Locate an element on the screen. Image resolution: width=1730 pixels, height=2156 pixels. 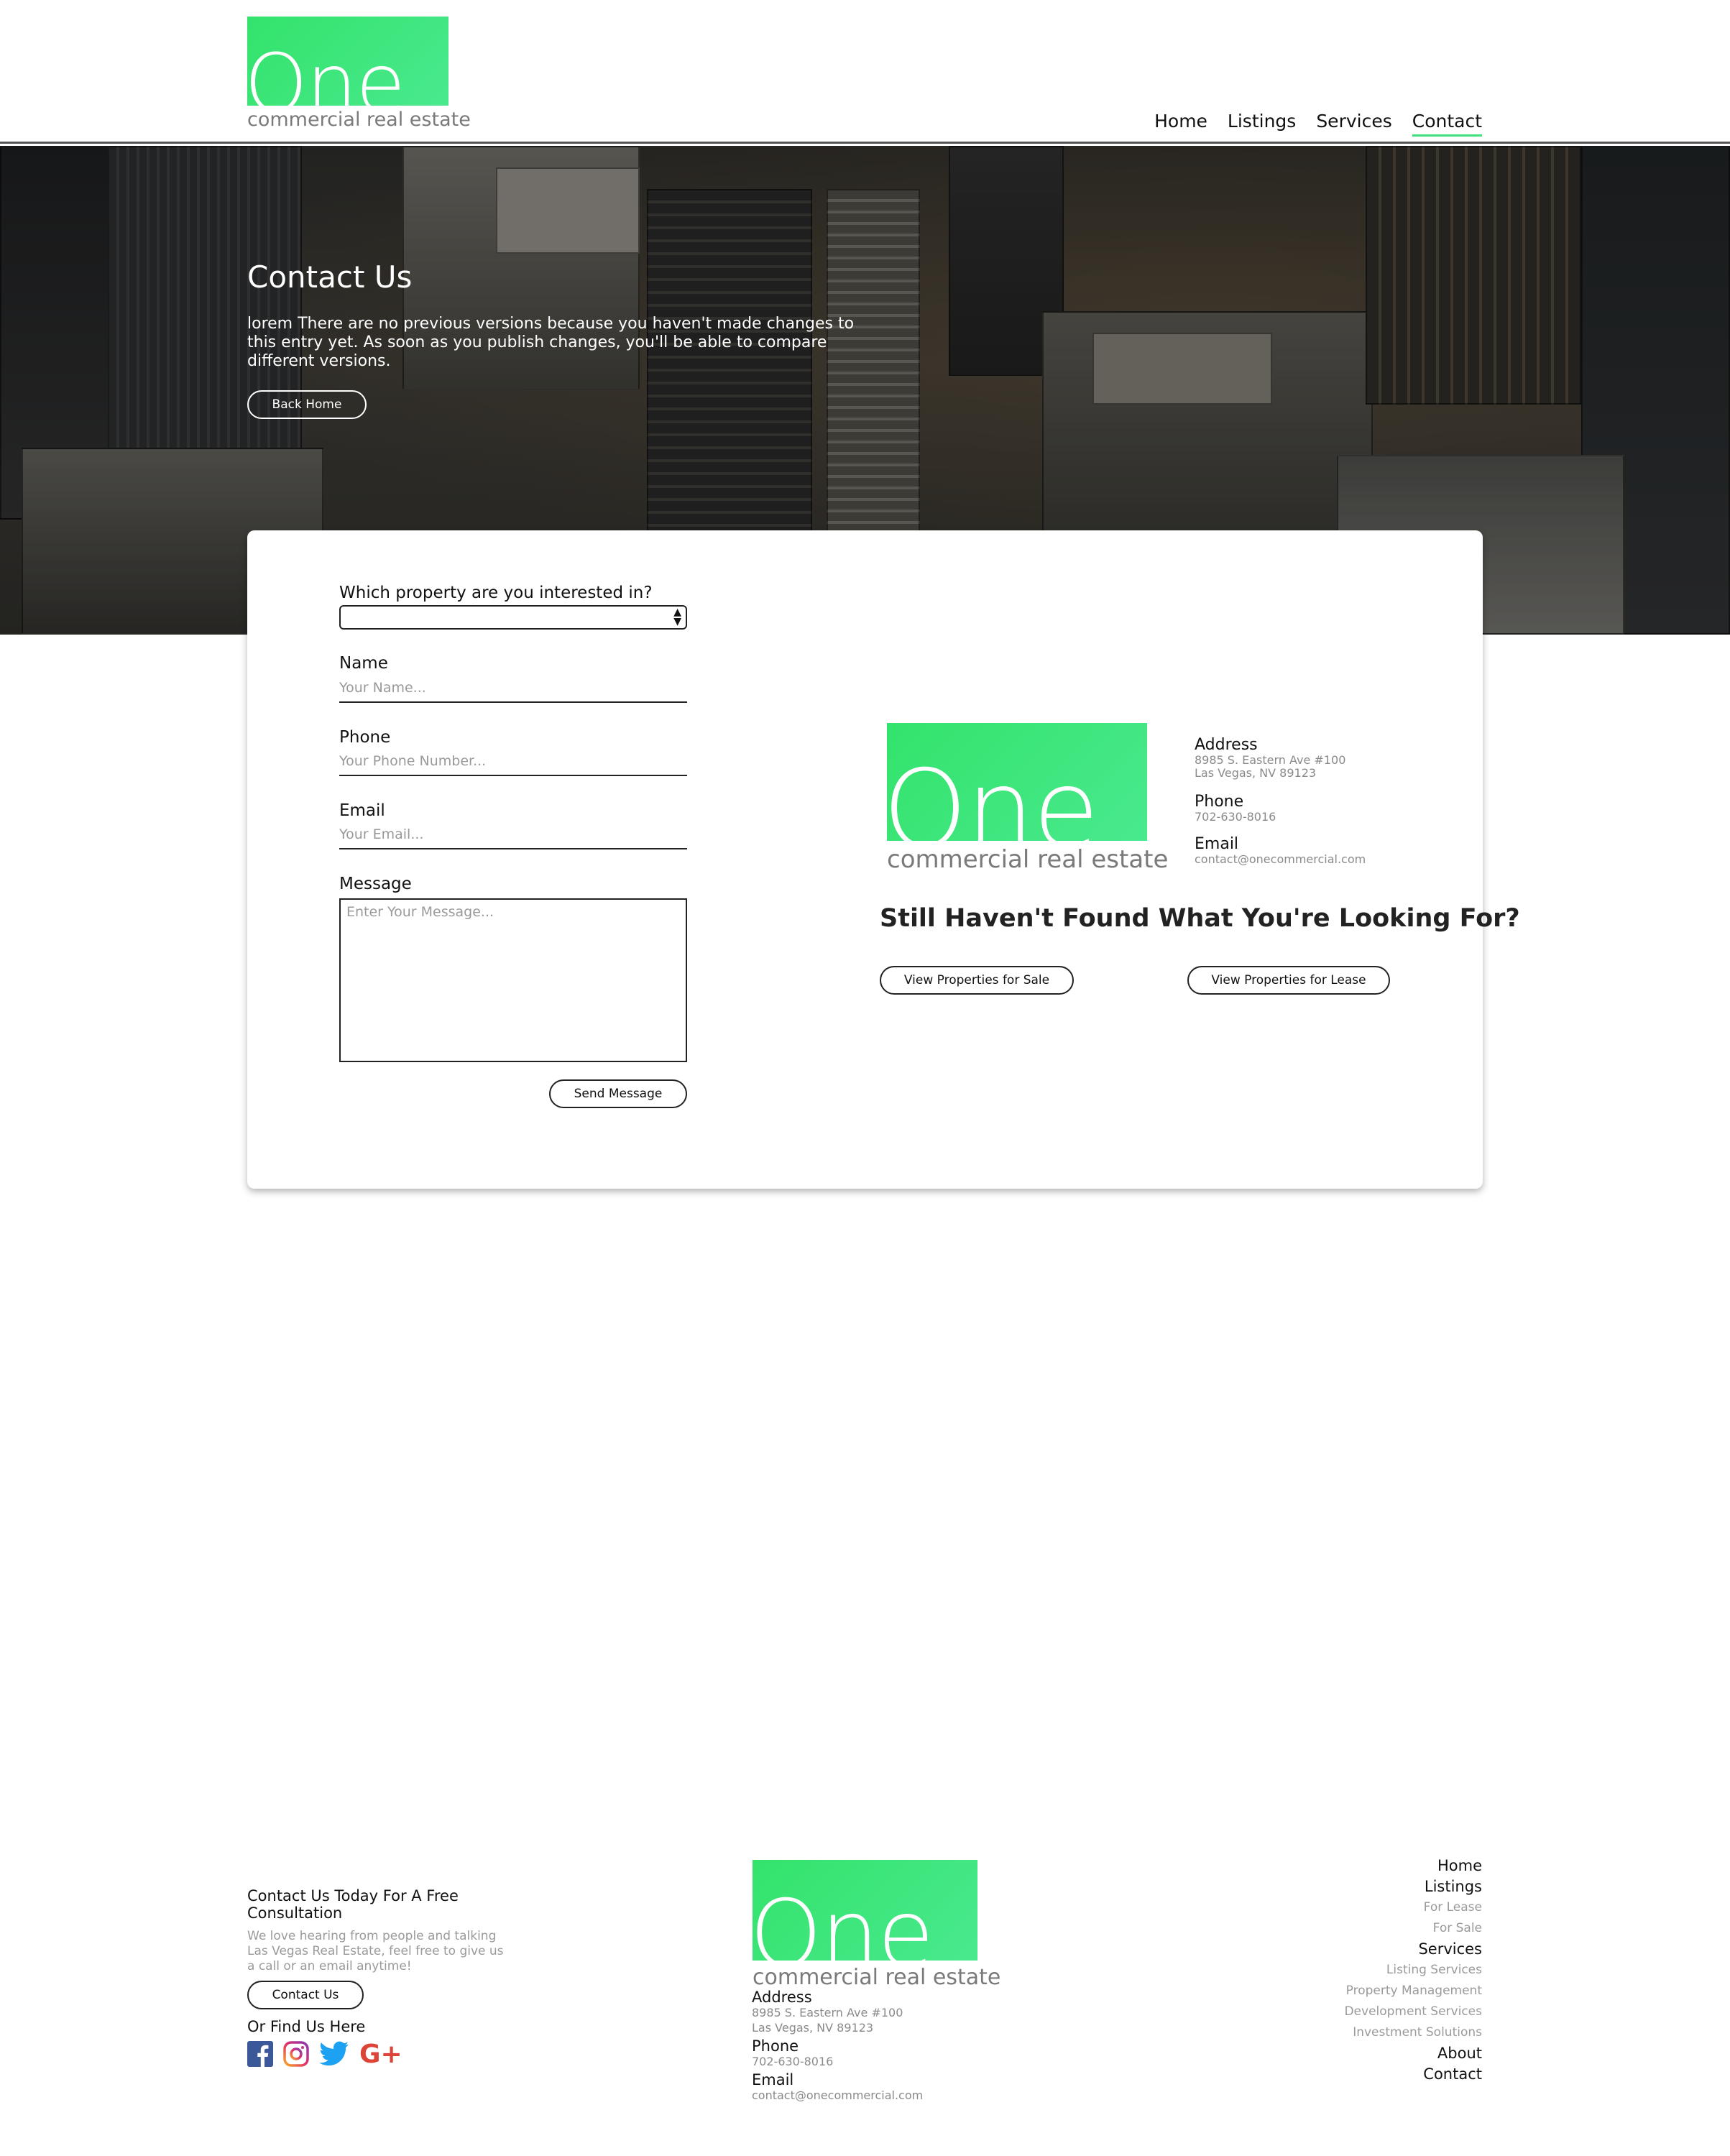
footer-heading: Contact Us Today For A Free Consultation is located at coordinates (353, 1905).